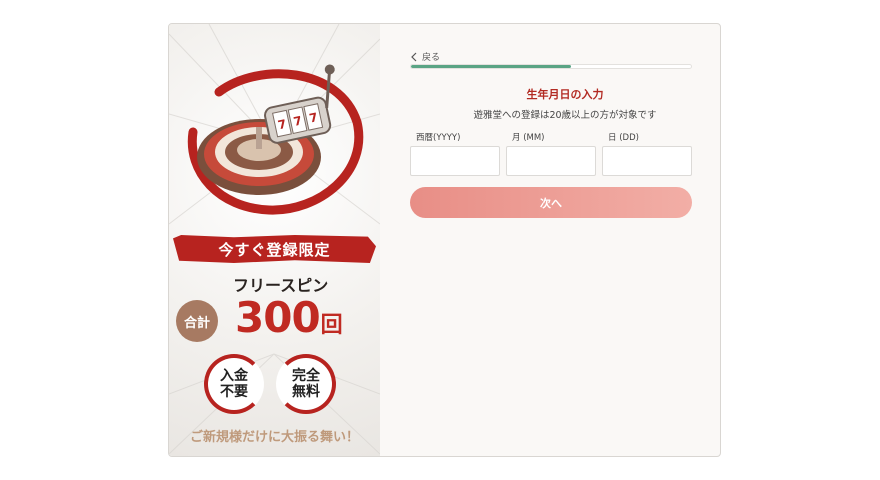 The height and width of the screenshot is (480, 880). Describe the element at coordinates (414, 56) in the screenshot. I see `chevron-left-icon` at that location.